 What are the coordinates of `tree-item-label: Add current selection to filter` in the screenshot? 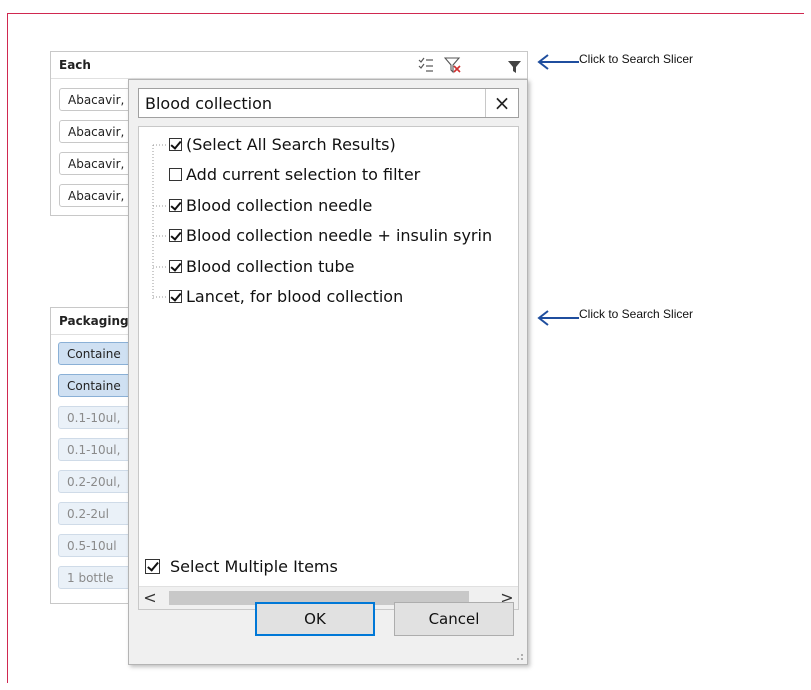 It's located at (303, 174).